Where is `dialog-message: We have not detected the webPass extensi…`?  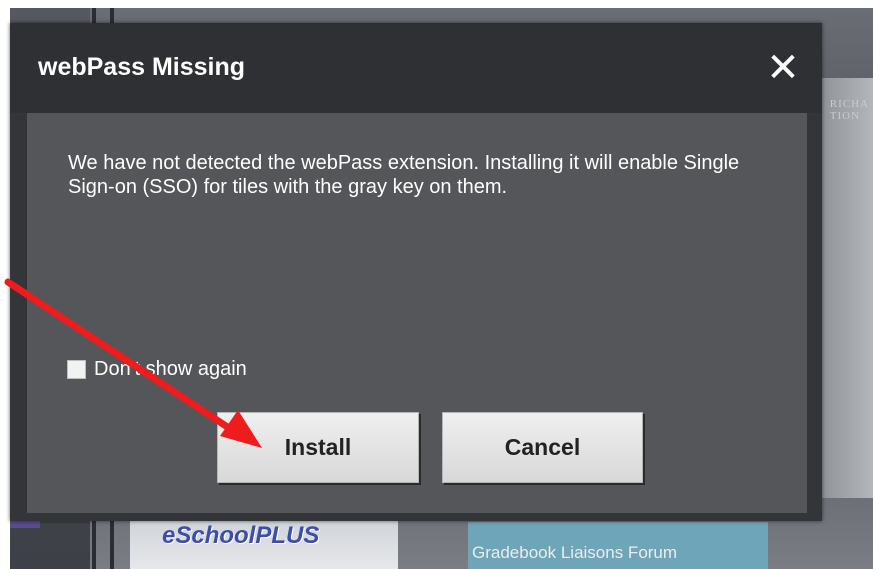 dialog-message: We have not detected the webPass extensi… is located at coordinates (404, 175).